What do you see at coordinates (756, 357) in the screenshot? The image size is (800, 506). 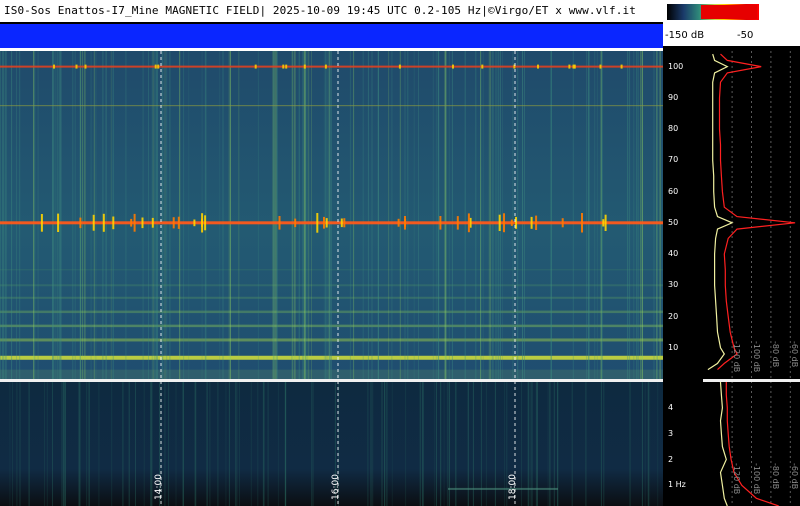 I see `db-axis-label: -100 dB` at bounding box center [756, 357].